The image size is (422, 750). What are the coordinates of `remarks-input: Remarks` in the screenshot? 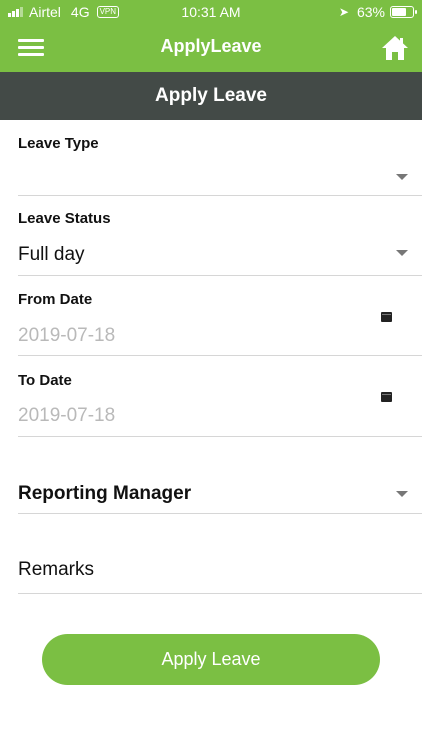 It's located at (56, 570).